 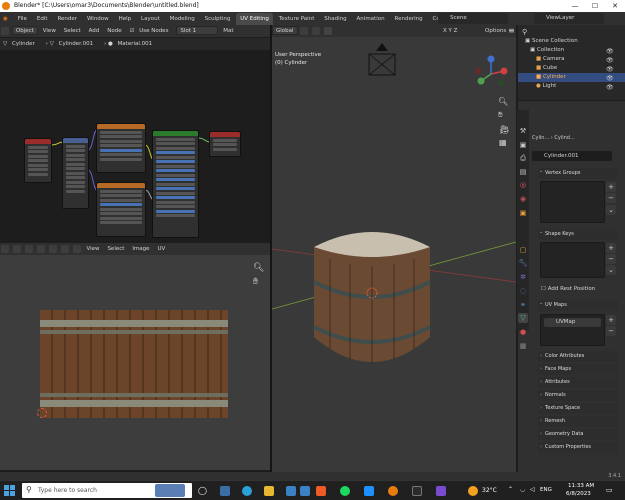 I want to click on uv-editor-type-icon, so click(x=5, y=248).